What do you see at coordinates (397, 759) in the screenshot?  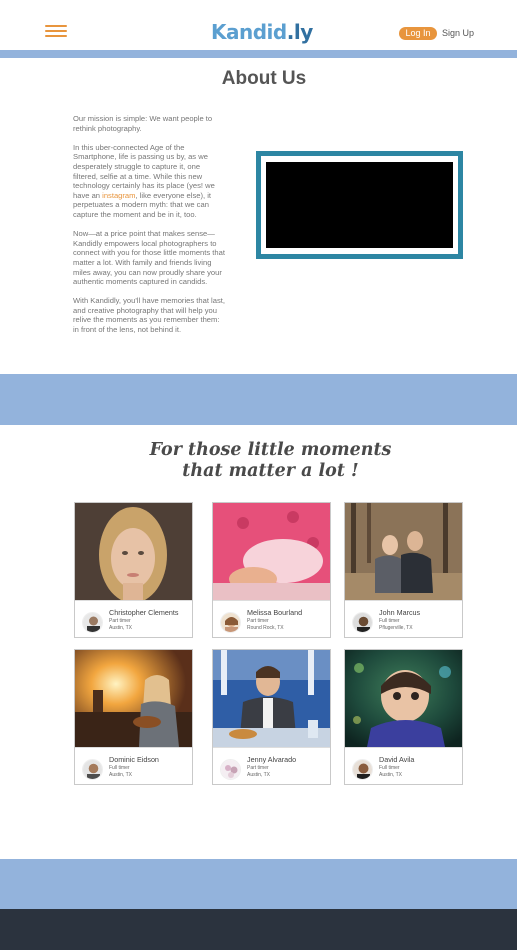 I see `photographer-name: David Avila` at bounding box center [397, 759].